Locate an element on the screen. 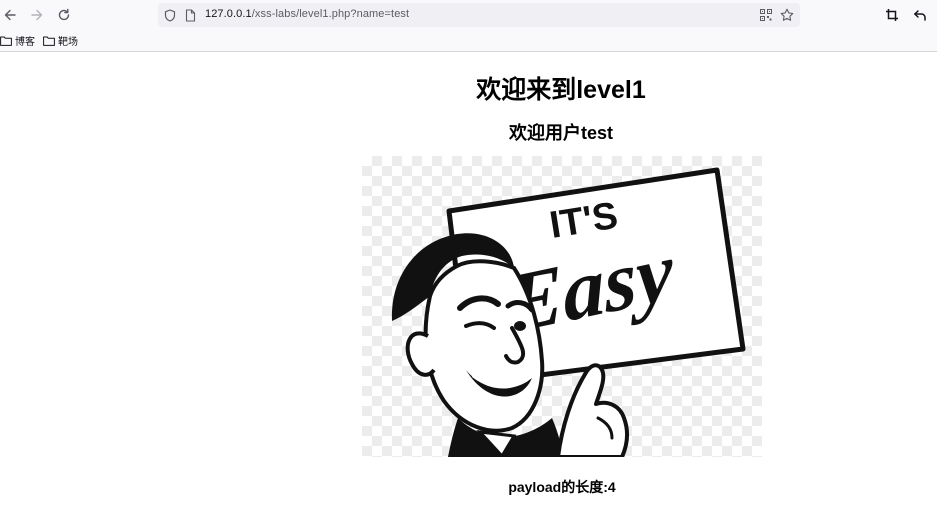 This screenshot has width=937, height=520. screenshot-button is located at coordinates (892, 15).